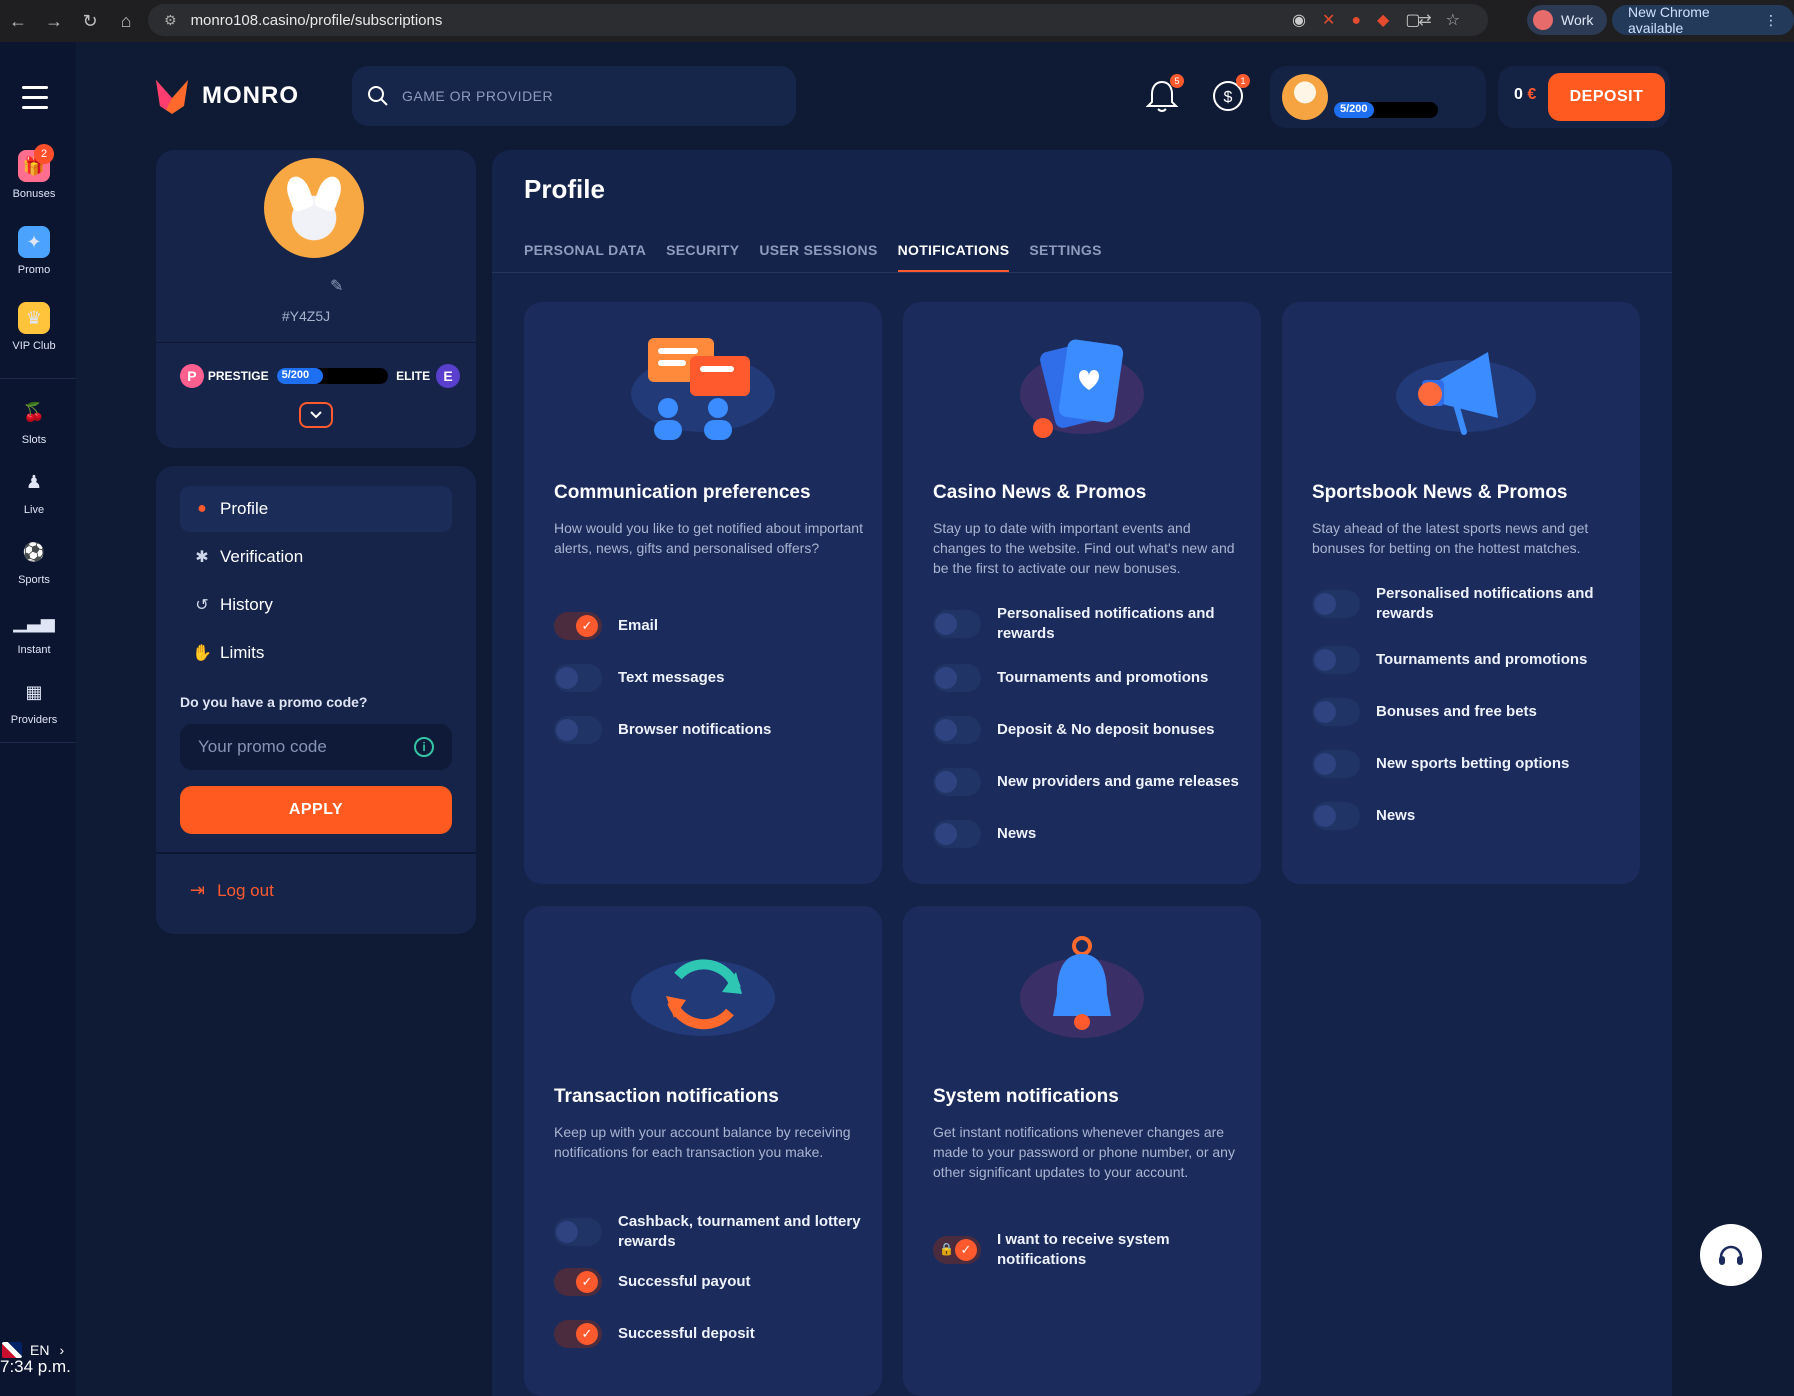  What do you see at coordinates (34, 327) in the screenshot?
I see `rail-item-vip-club: ♛ VIP Club` at bounding box center [34, 327].